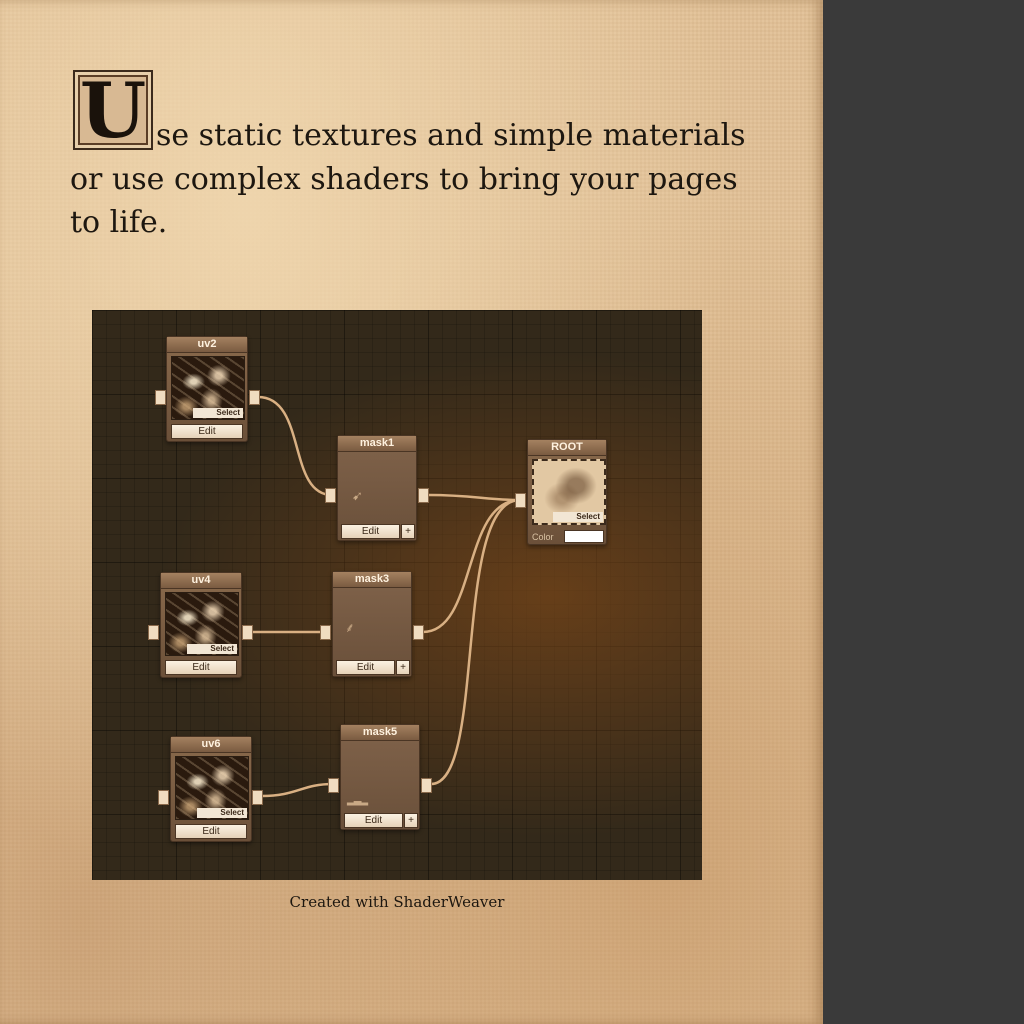 Image resolution: width=1024 pixels, height=1024 pixels. What do you see at coordinates (211, 745) in the screenshot?
I see `node-title: uv6` at bounding box center [211, 745].